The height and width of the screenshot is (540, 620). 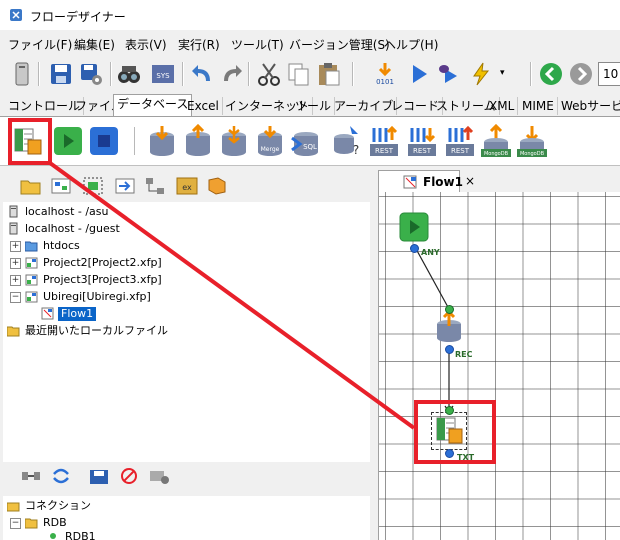 What do you see at coordinates (464, 354) in the screenshot?
I see `port-rec-label: REC` at bounding box center [464, 354].